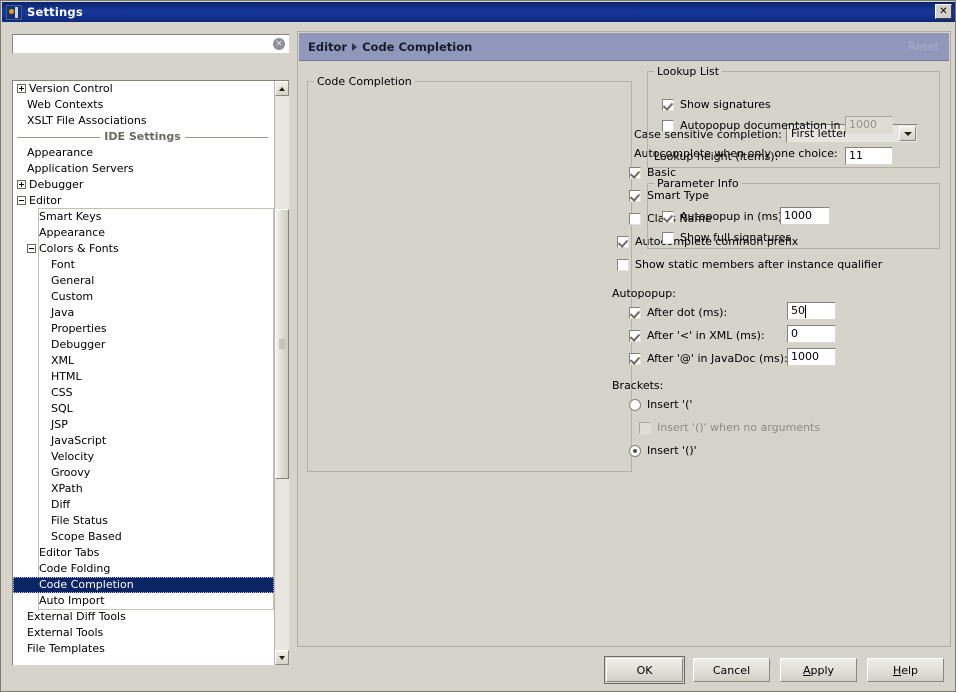 Image resolution: width=956 pixels, height=692 pixels. I want to click on insert-pair-radio-row: Insert '()', so click(663, 450).